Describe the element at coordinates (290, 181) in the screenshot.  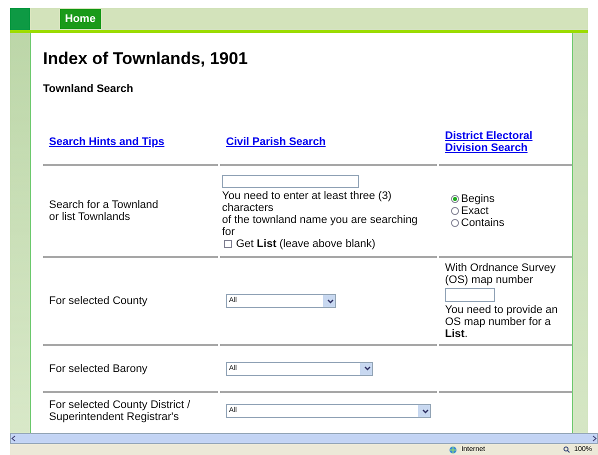
I see `townland-name-field` at that location.